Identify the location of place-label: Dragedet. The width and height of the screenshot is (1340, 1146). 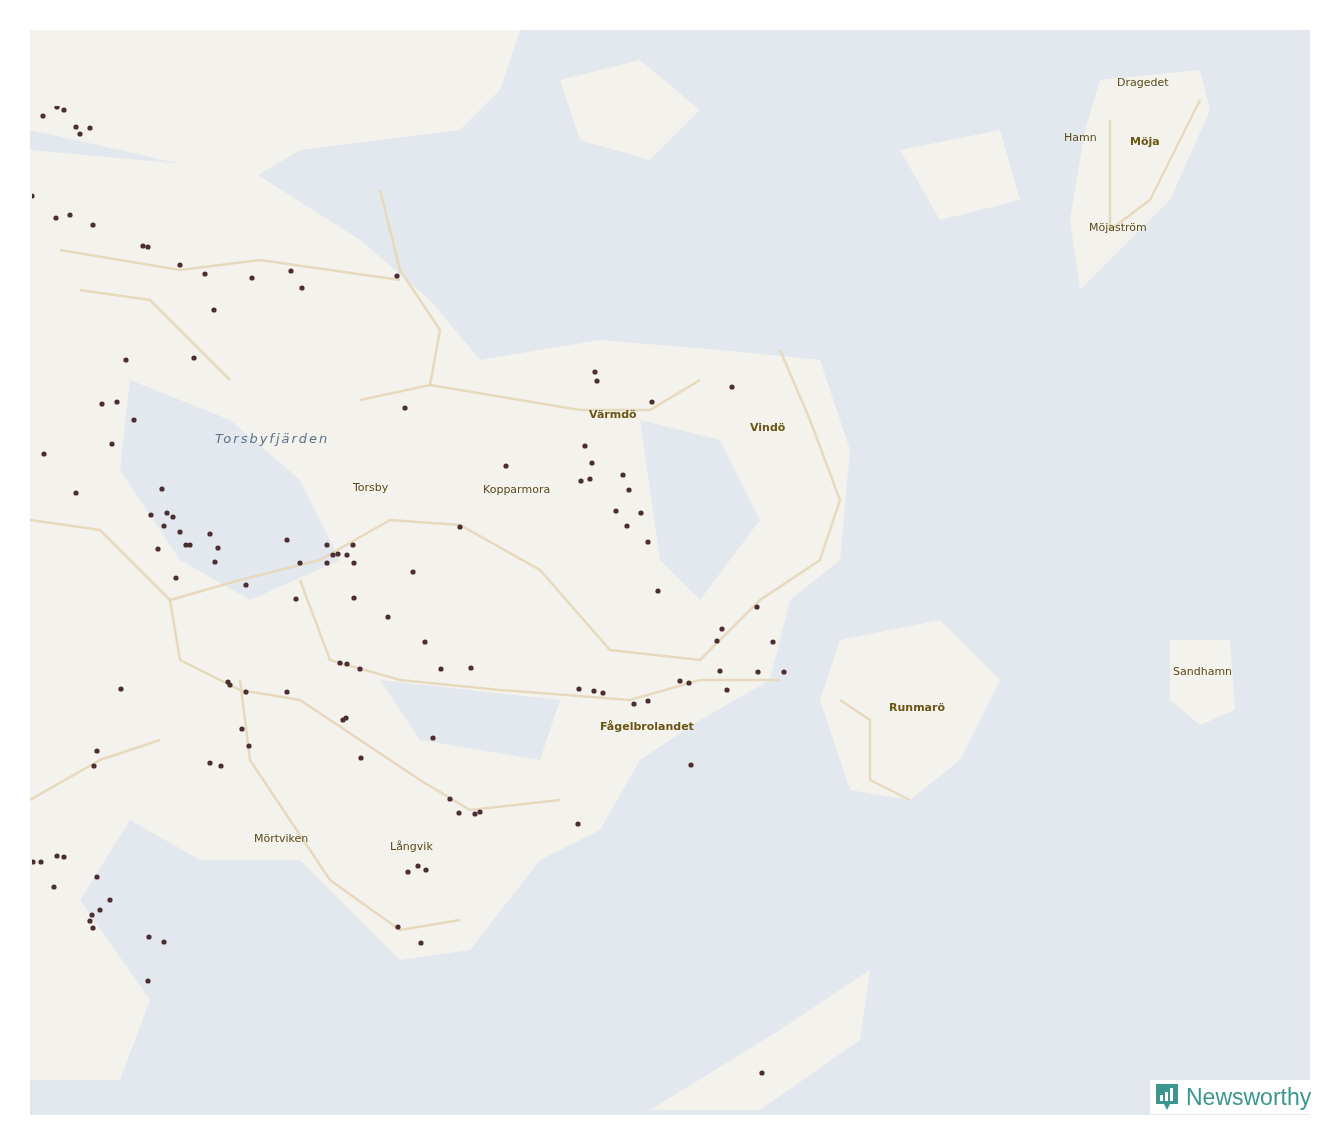
(1143, 82).